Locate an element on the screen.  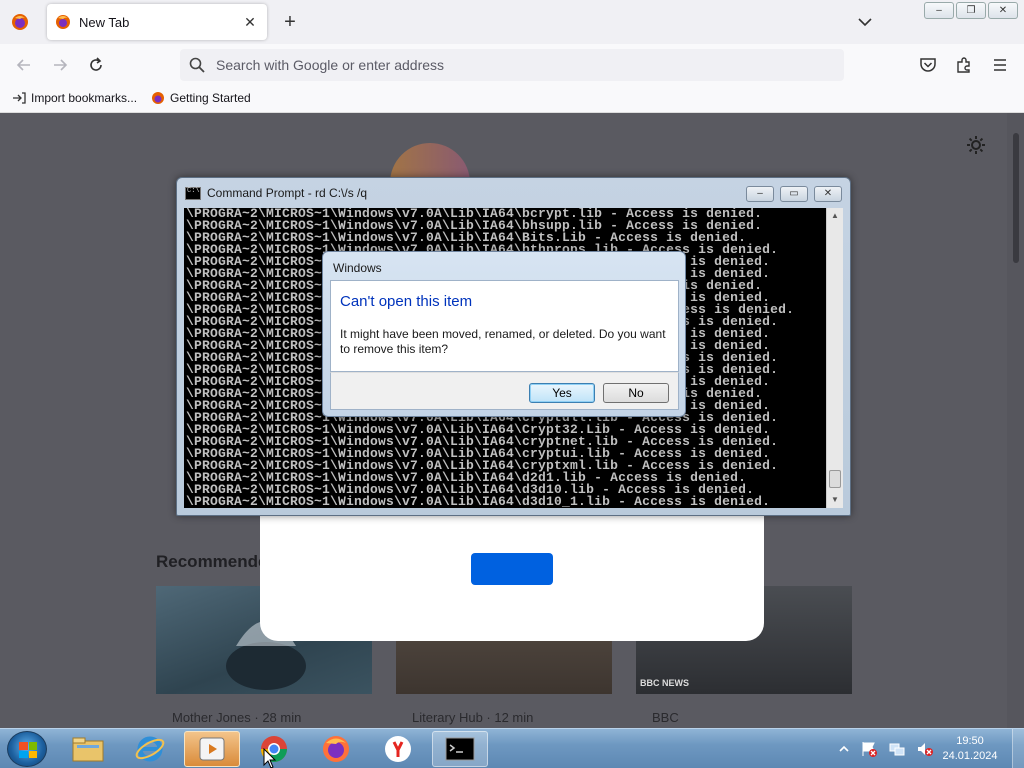
reload-button is located at coordinates (96, 65).